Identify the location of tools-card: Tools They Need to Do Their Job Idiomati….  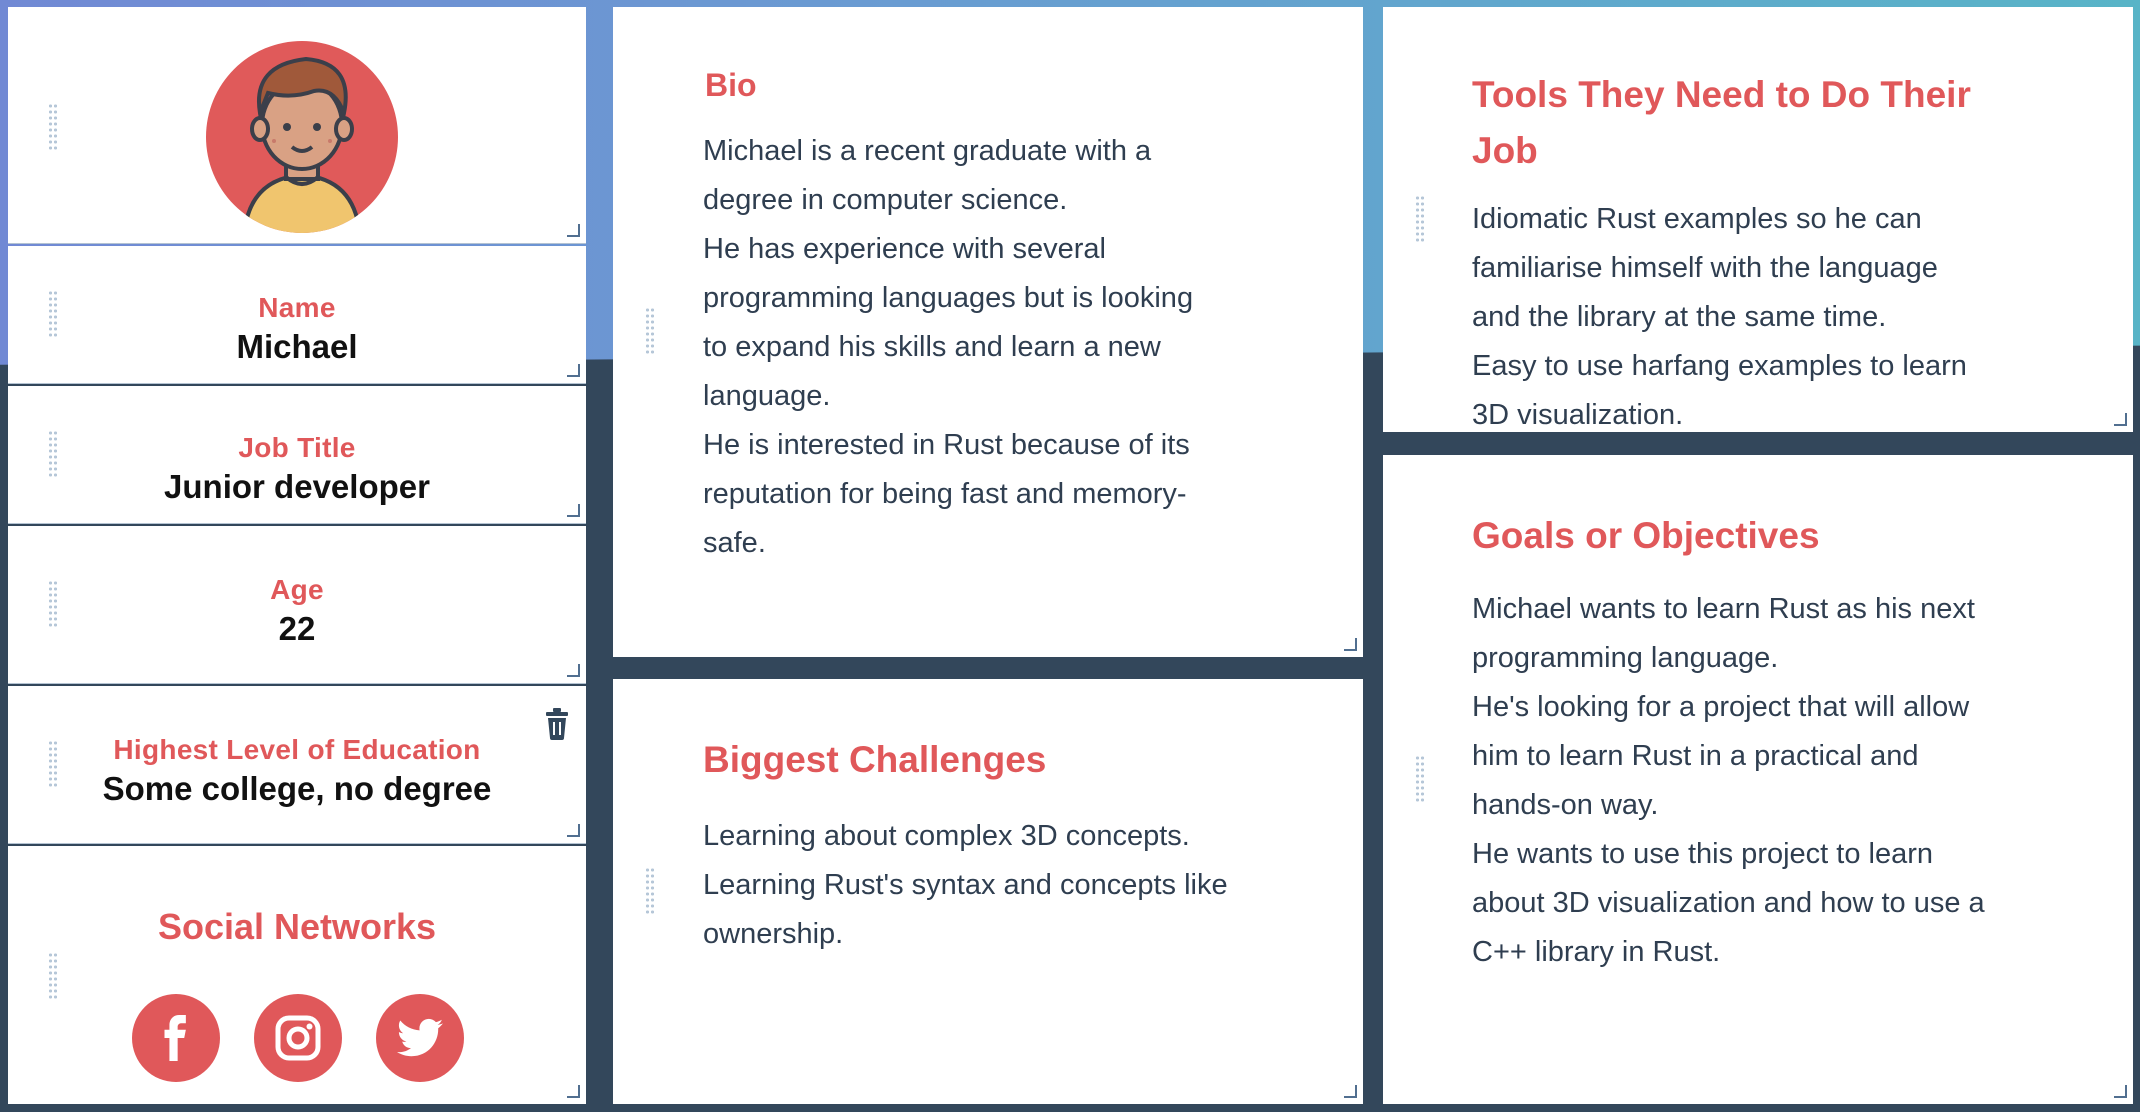
(1758, 219).